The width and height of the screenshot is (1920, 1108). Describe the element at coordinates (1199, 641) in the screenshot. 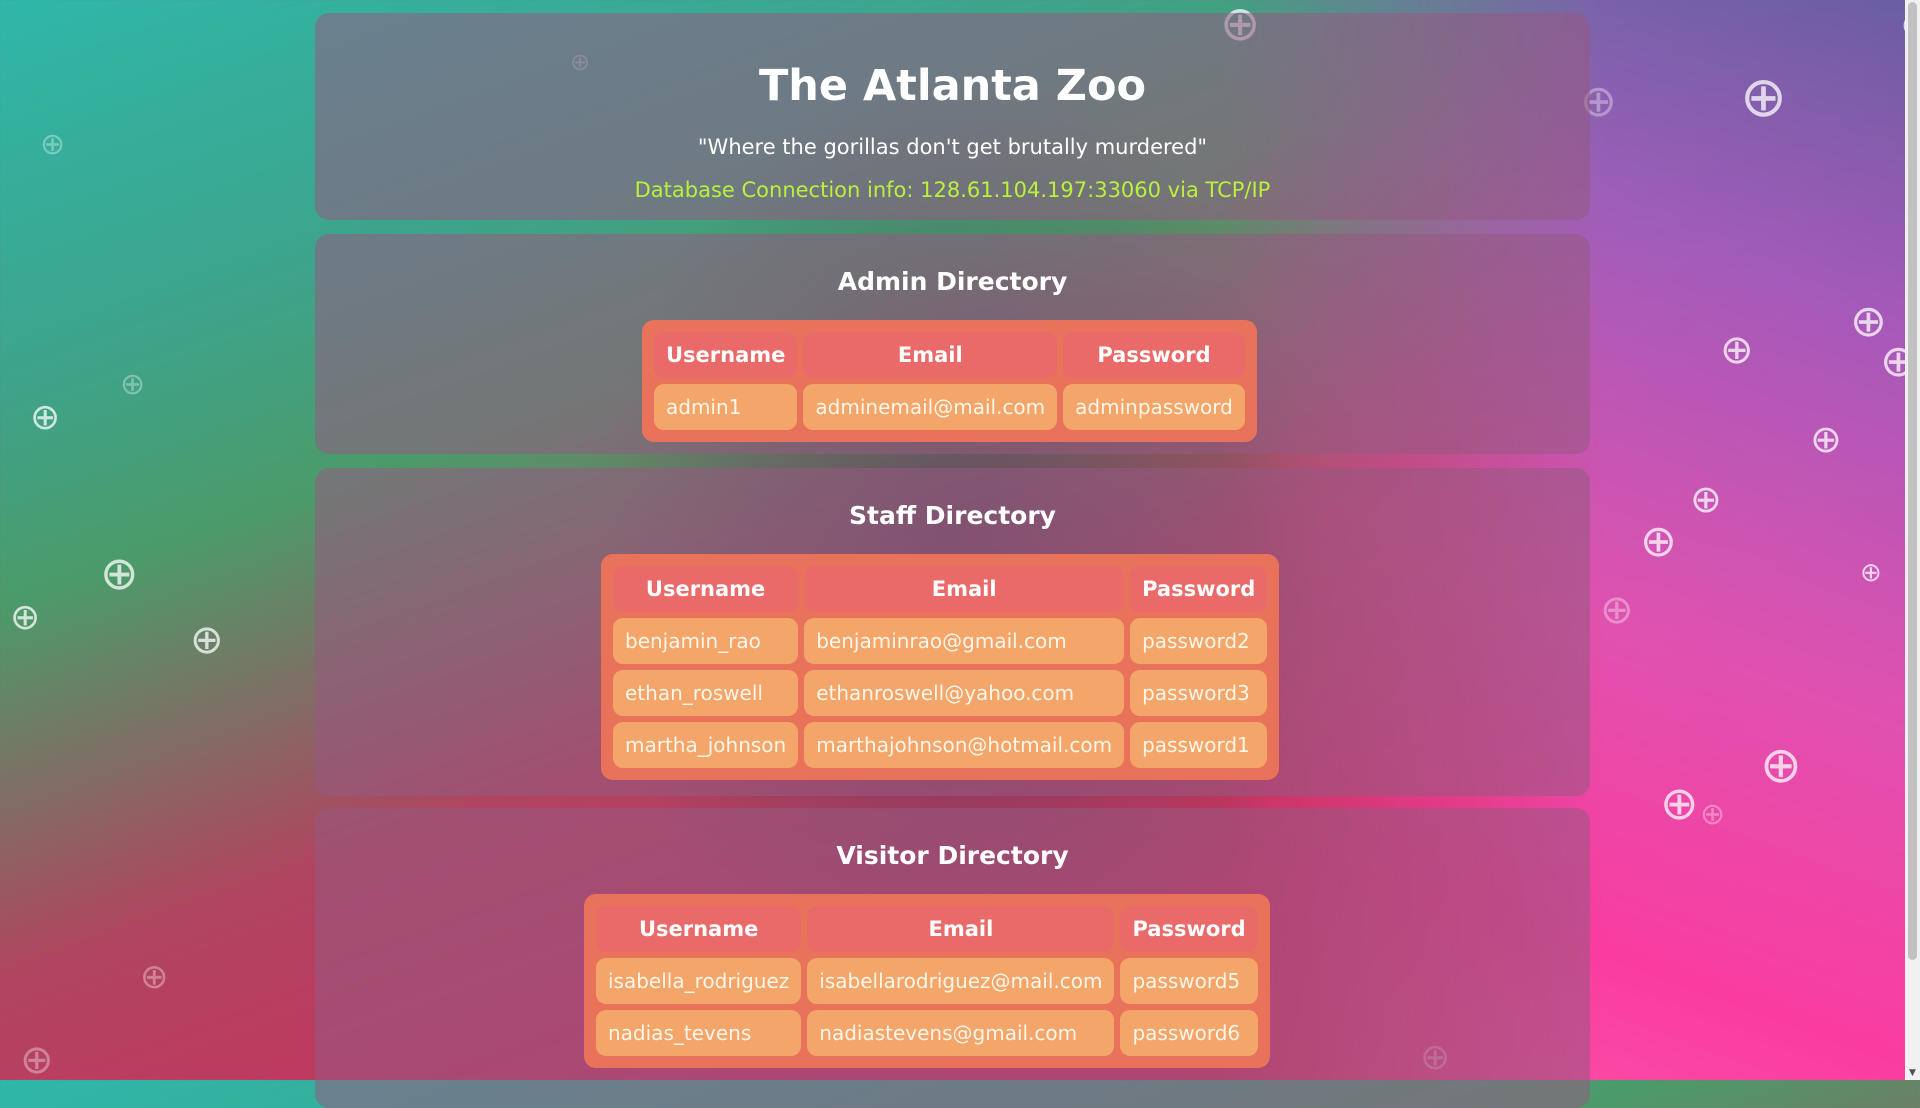

I see `cell-password: password2` at that location.